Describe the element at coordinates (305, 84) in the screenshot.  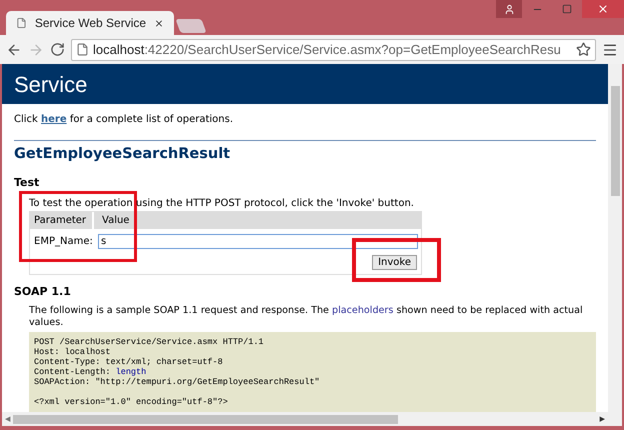
I see `page-banner: Service` at that location.